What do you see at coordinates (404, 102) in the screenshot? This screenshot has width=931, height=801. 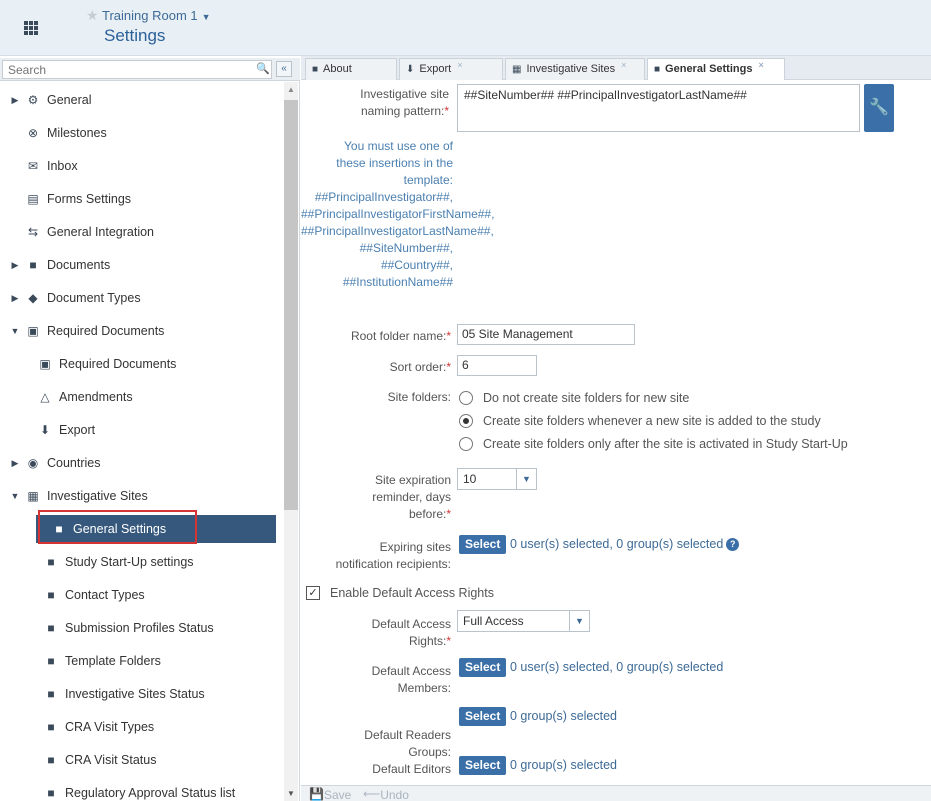 I see `naming-pattern-label: Investigative site naming pattern:*` at bounding box center [404, 102].